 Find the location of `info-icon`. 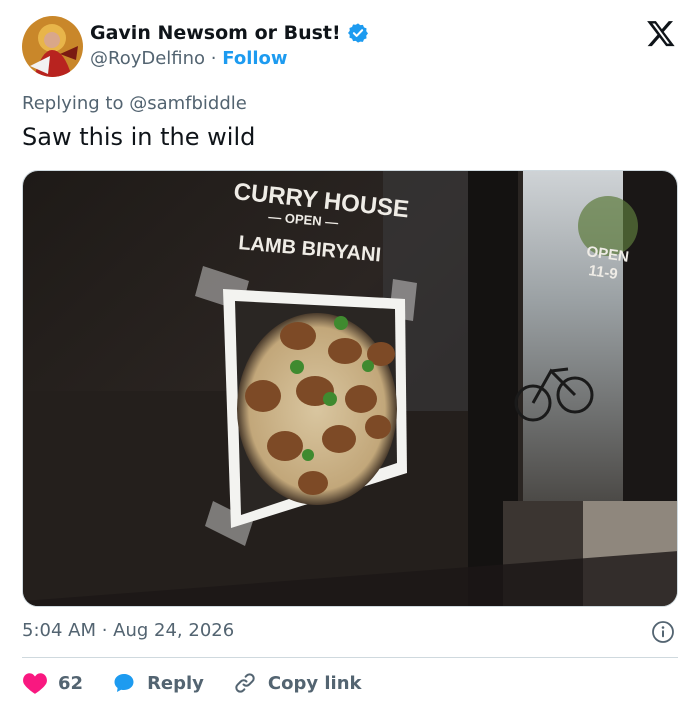

info-icon is located at coordinates (663, 632).